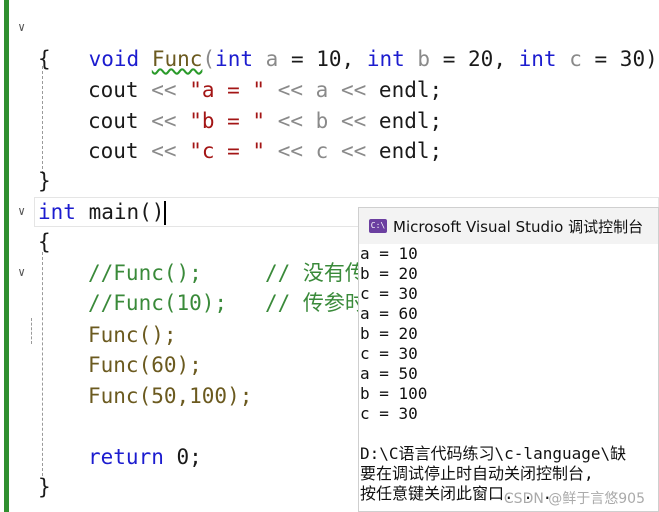 The height and width of the screenshot is (512, 659). I want to click on string-literal: "c = ", so click(227, 151).